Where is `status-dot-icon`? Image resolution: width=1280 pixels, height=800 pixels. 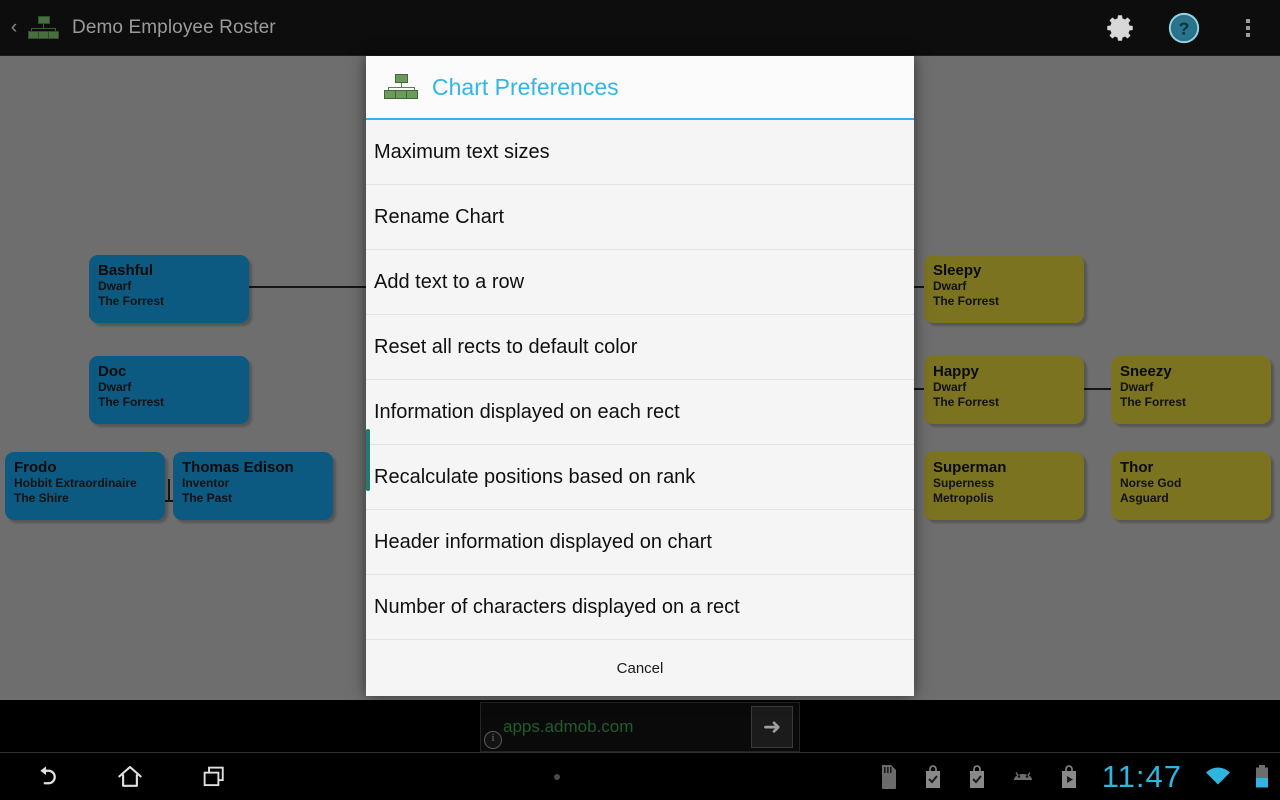
status-dot-icon is located at coordinates (556, 776).